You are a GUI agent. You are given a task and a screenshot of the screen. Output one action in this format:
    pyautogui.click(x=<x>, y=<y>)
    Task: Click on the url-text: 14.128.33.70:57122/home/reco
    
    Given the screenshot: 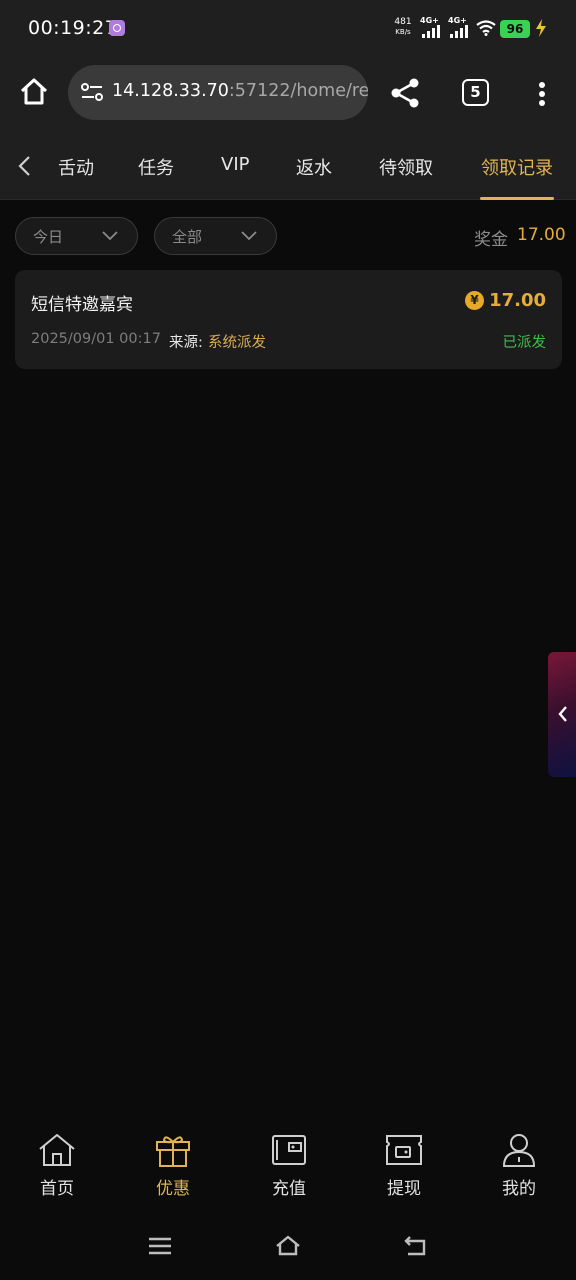 What is the action you would take?
    pyautogui.click(x=240, y=91)
    